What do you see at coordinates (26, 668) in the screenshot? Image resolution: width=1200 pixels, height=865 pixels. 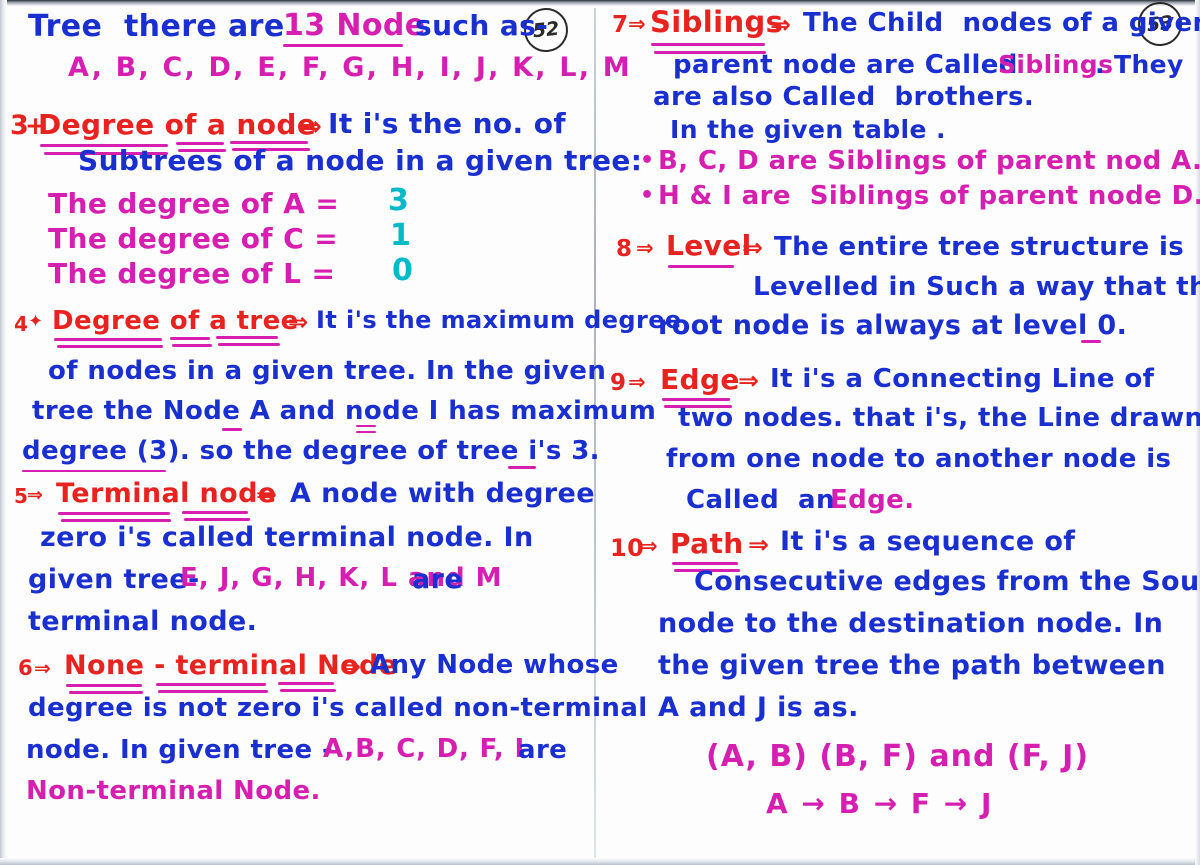 I see `item-6-number: 6` at bounding box center [26, 668].